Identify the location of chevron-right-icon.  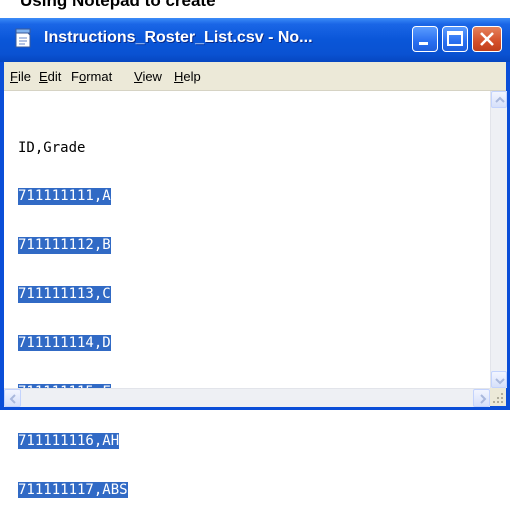
(483, 399).